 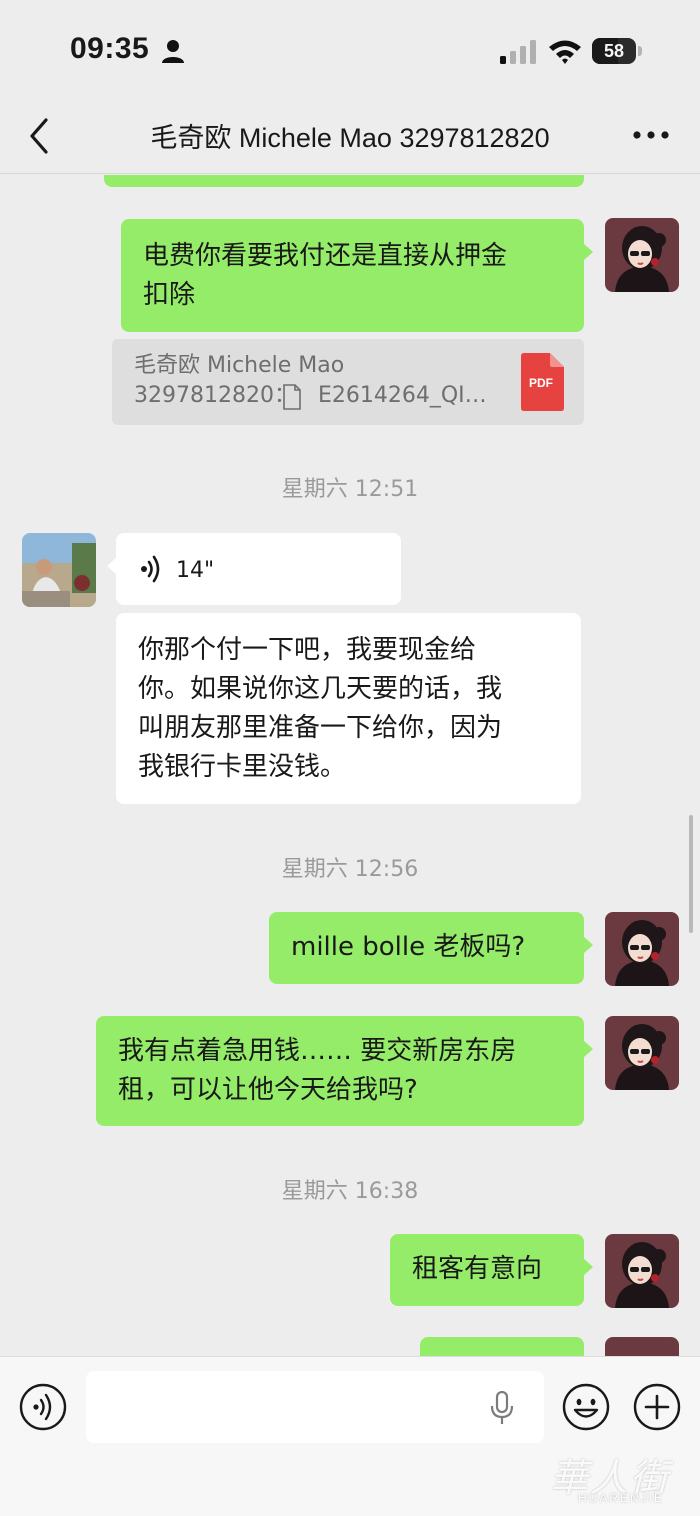 What do you see at coordinates (315, 1407) in the screenshot?
I see `message-input` at bounding box center [315, 1407].